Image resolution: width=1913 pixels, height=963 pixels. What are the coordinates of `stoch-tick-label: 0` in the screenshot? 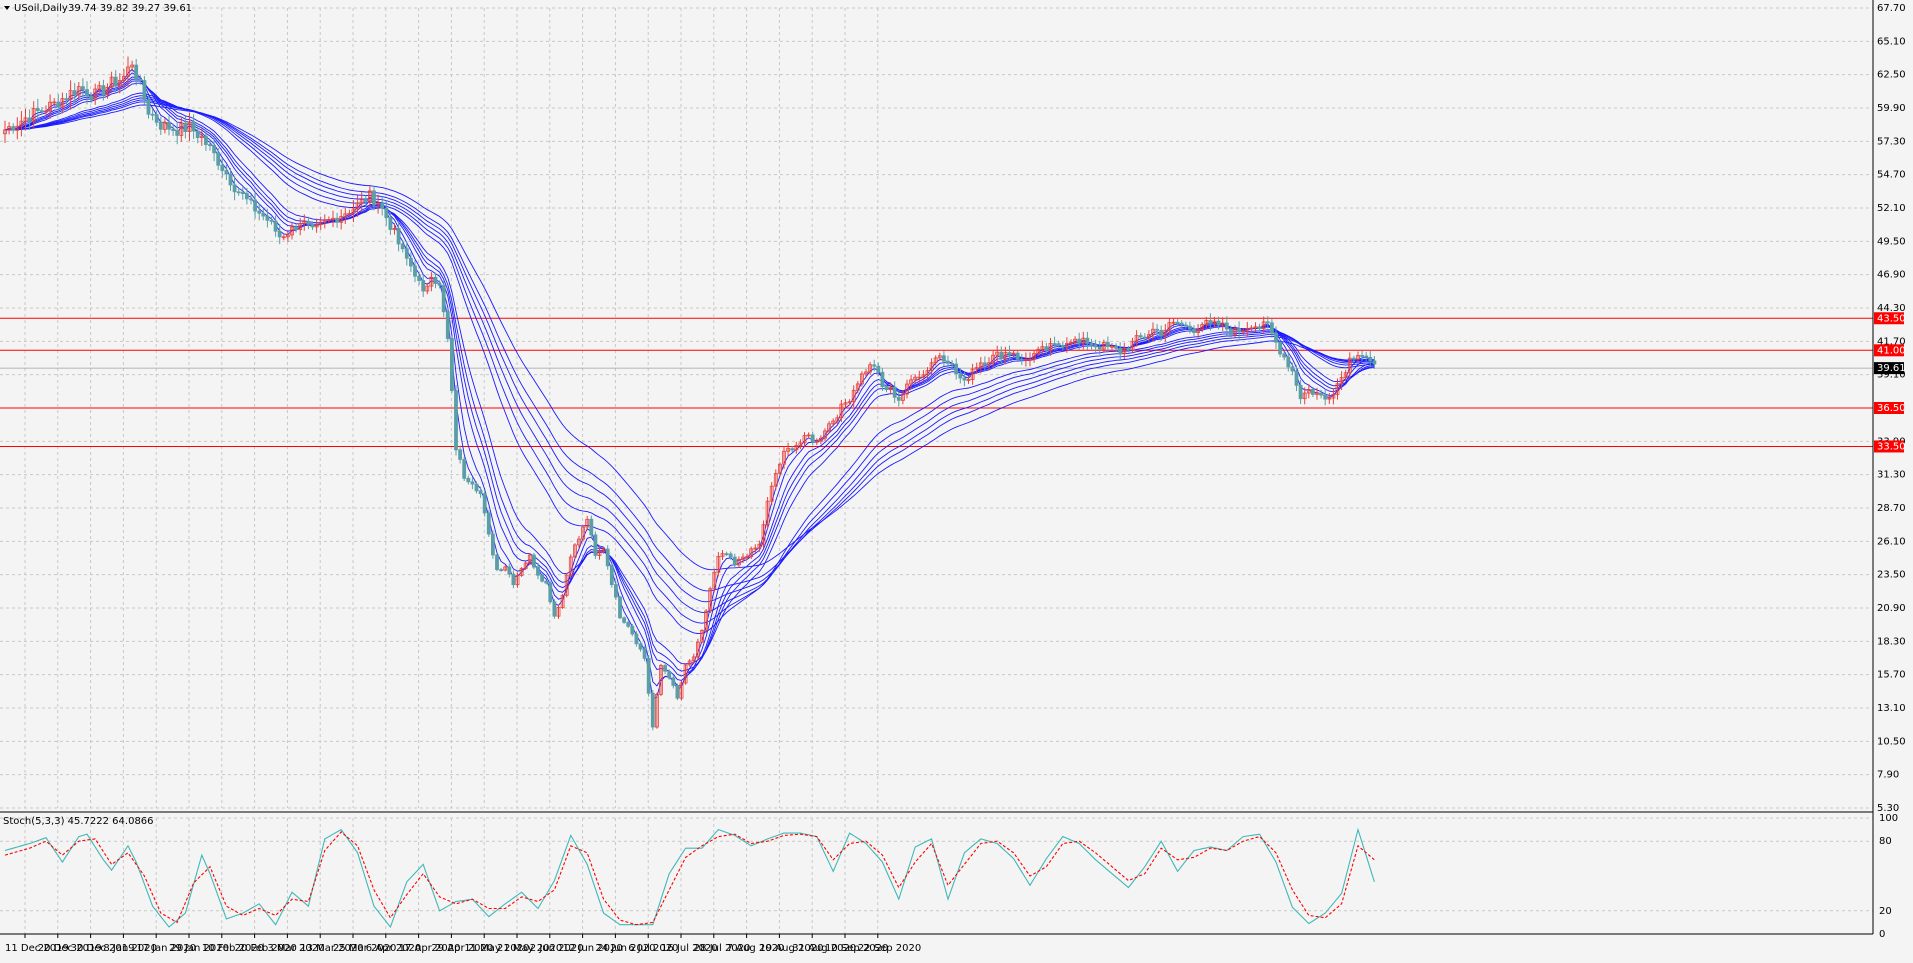 It's located at (1882, 934).